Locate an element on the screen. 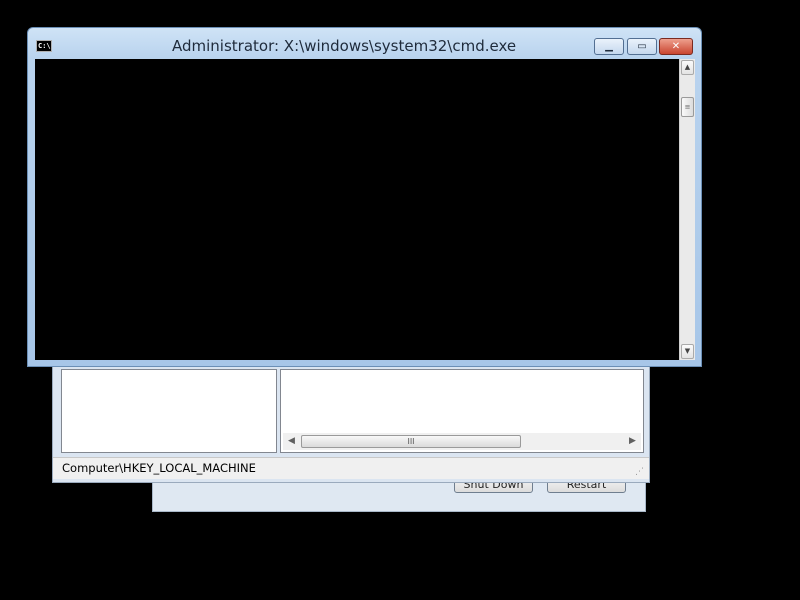  cmd-app-icon: C:\ is located at coordinates (44, 46).